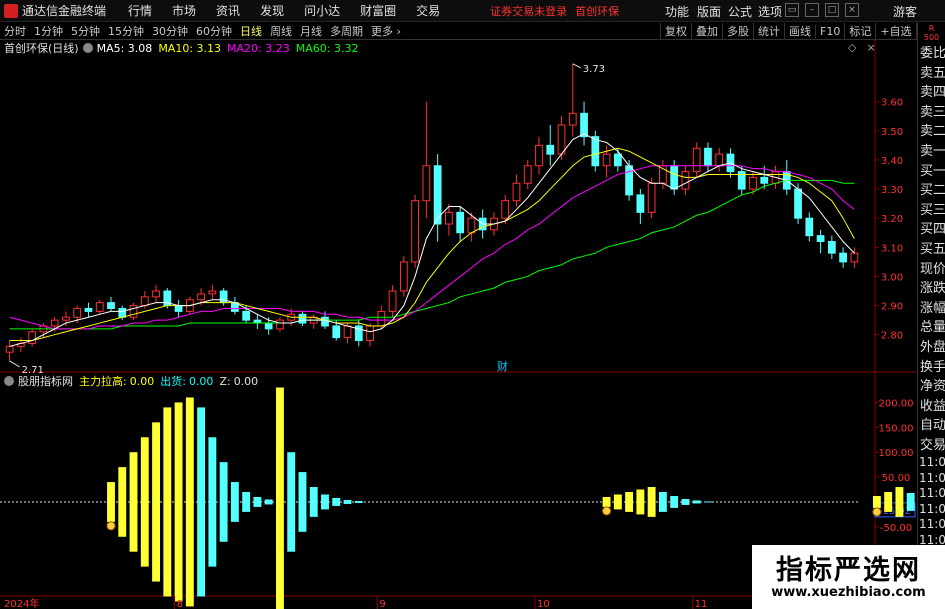 The image size is (945, 609). I want to click on quote-item-20: 交易, so click(932, 445).